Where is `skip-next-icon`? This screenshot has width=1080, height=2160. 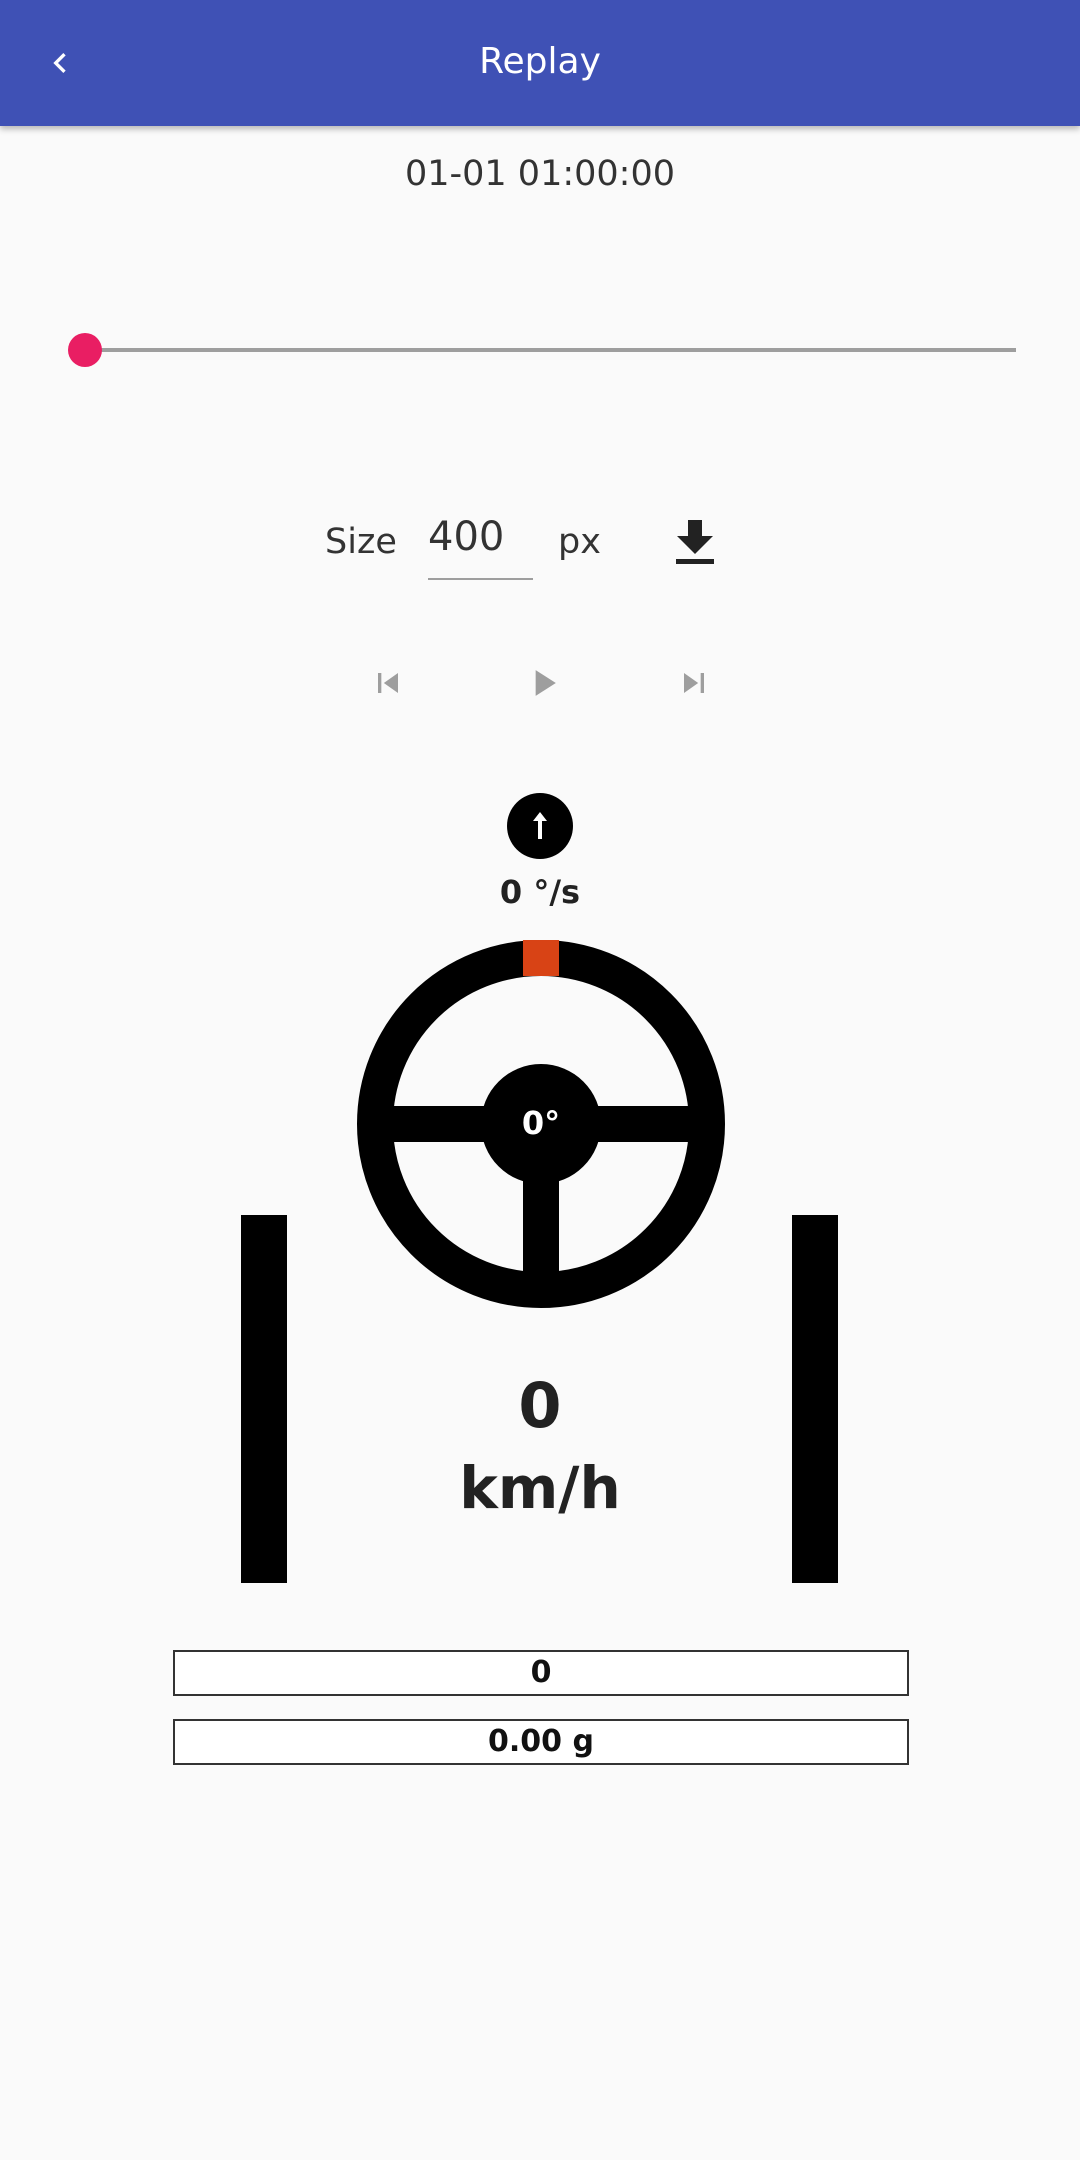
skip-next-icon is located at coordinates (694, 683).